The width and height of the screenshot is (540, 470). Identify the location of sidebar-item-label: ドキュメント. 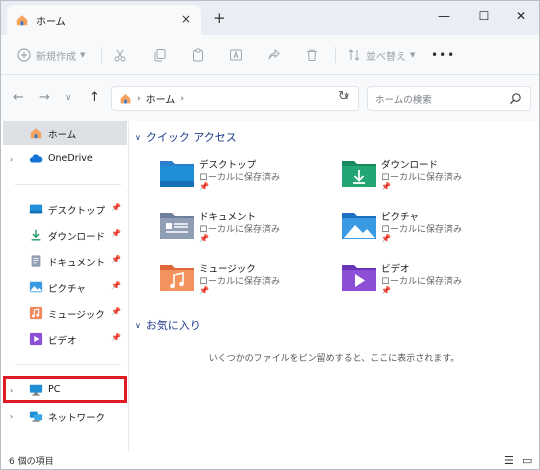
(77, 263).